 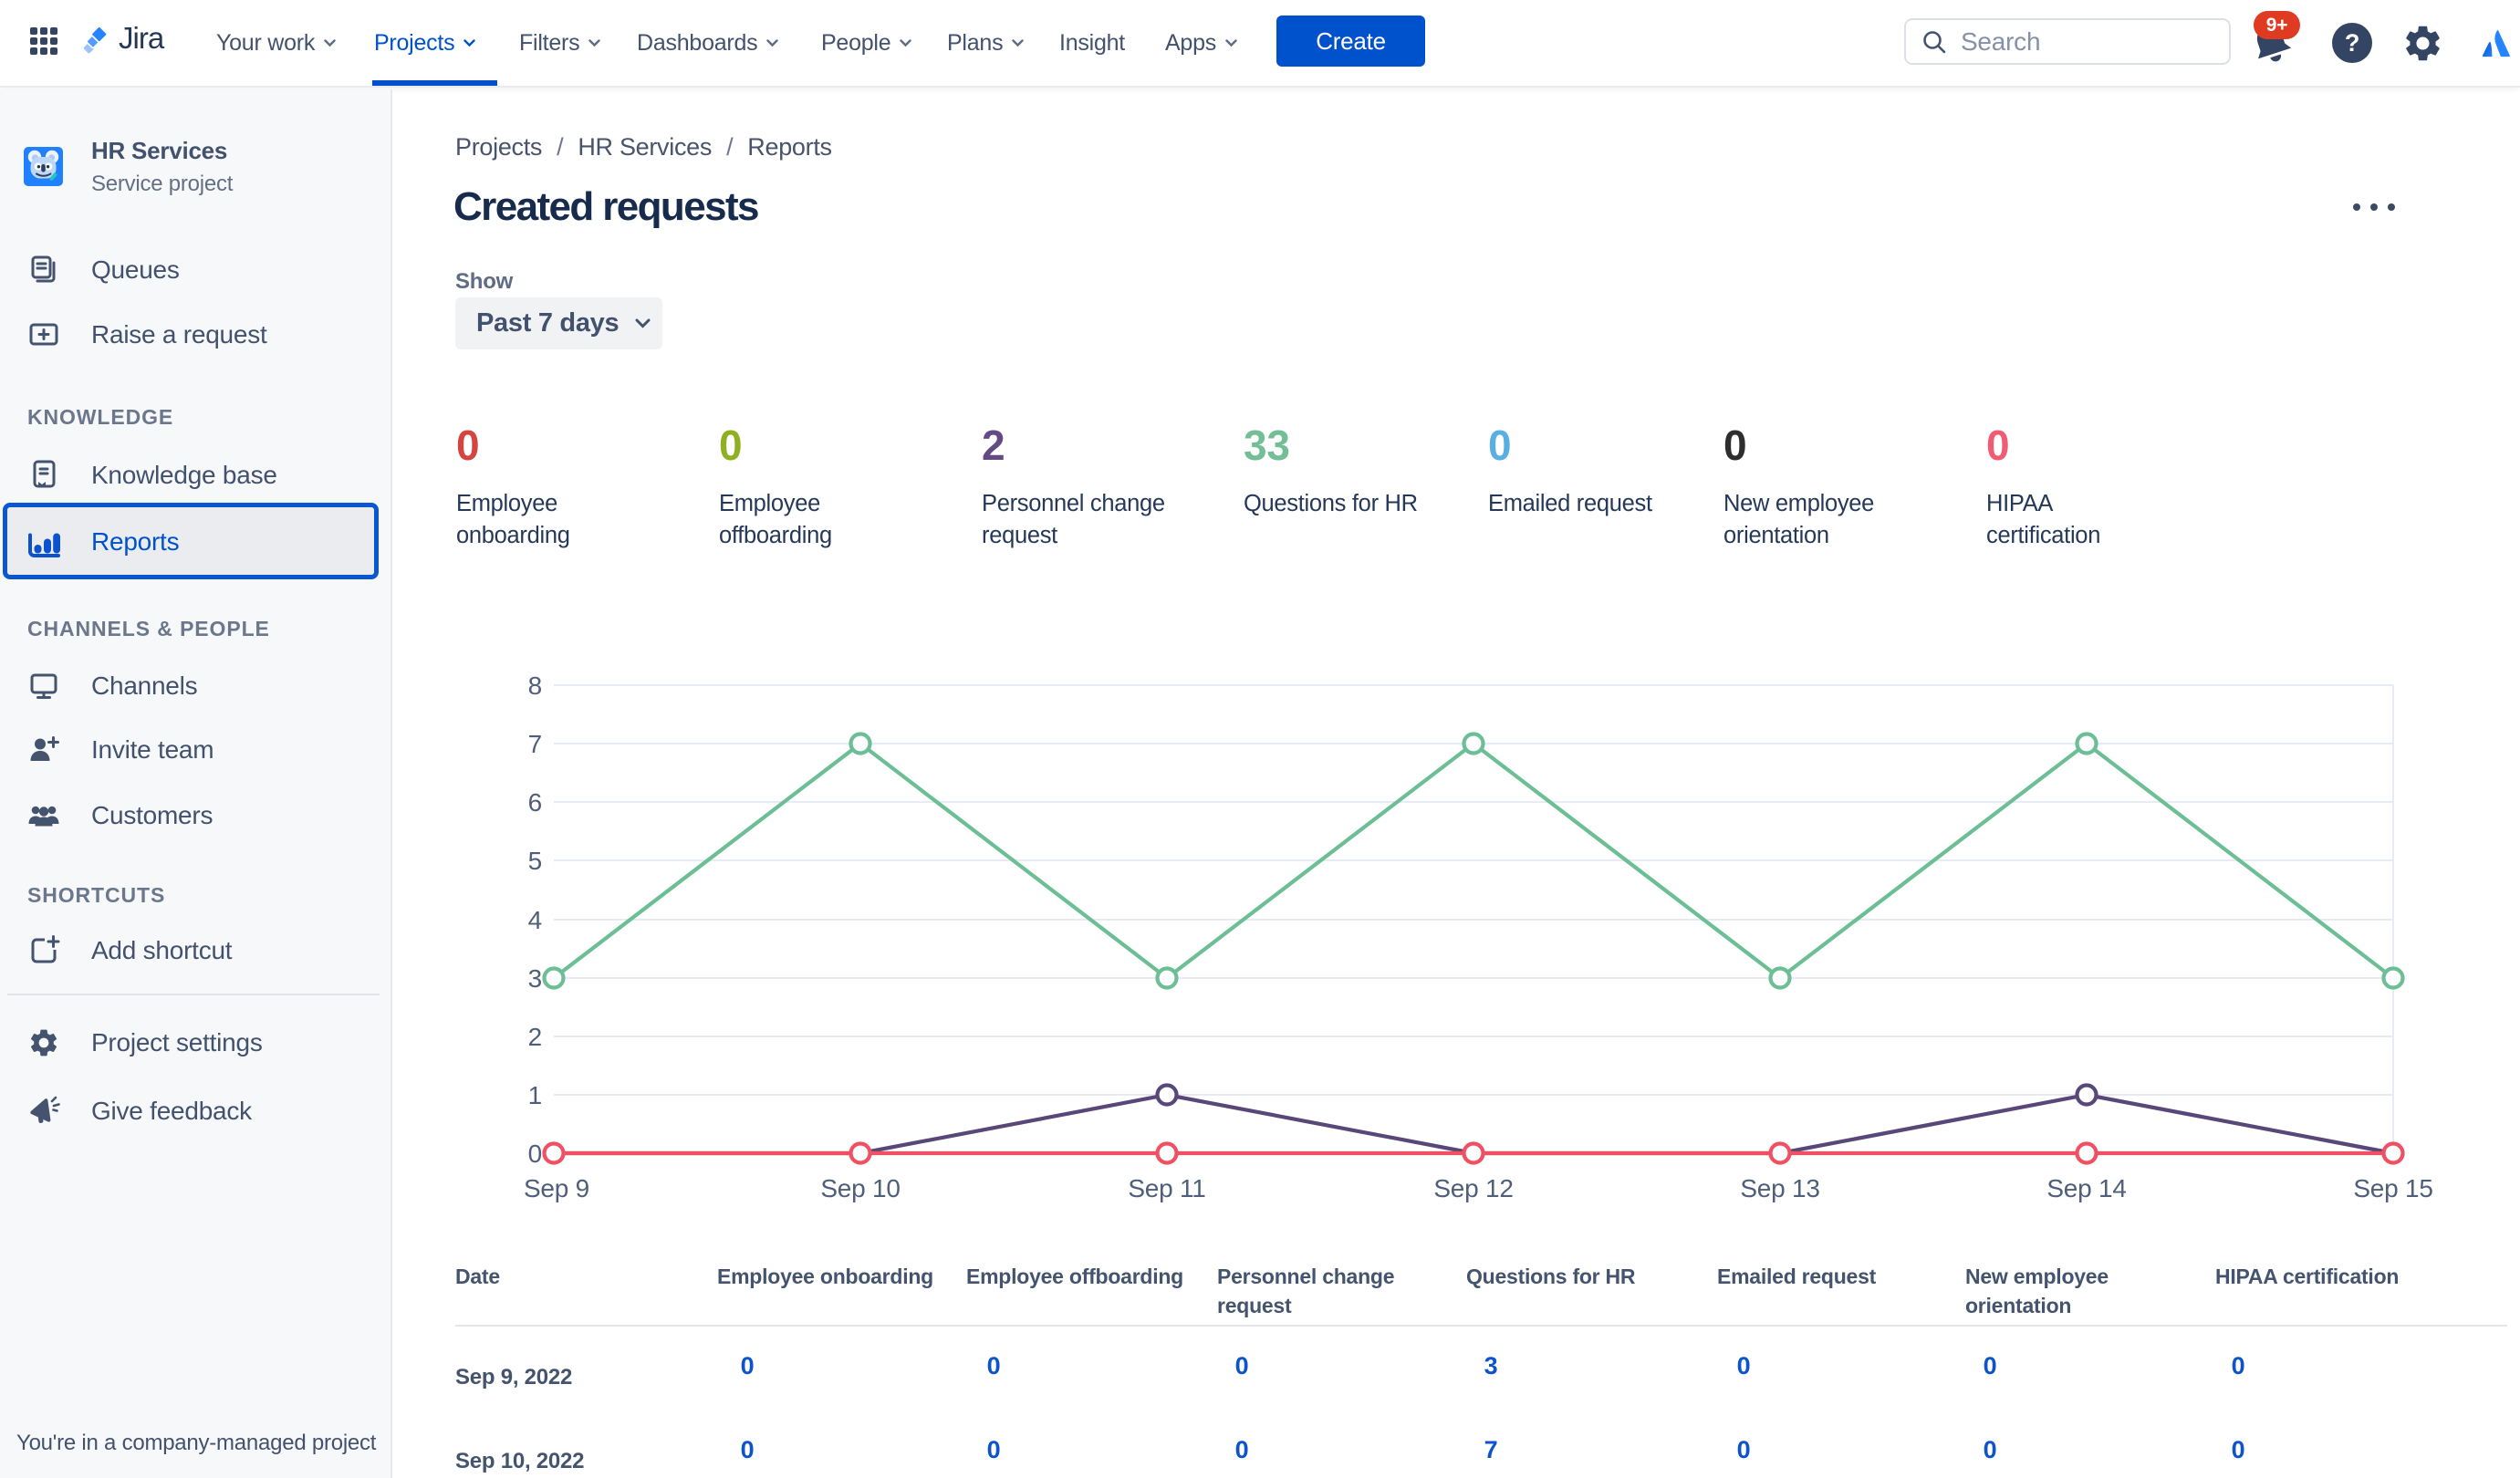 What do you see at coordinates (1780, 1188) in the screenshot?
I see `svg-text: Sep 13` at bounding box center [1780, 1188].